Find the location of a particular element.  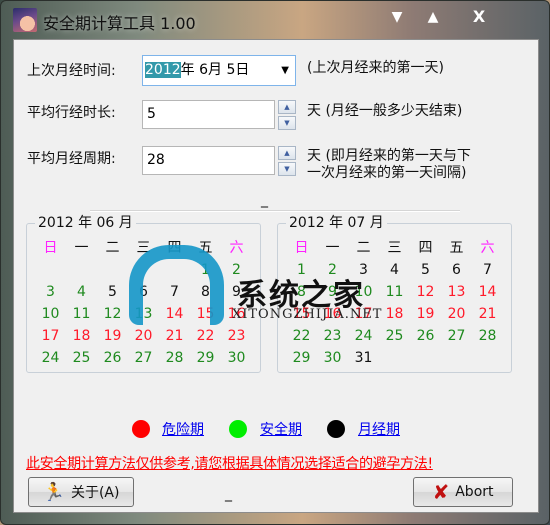

window-title: 安全期计算工具 1.00 is located at coordinates (119, 23).